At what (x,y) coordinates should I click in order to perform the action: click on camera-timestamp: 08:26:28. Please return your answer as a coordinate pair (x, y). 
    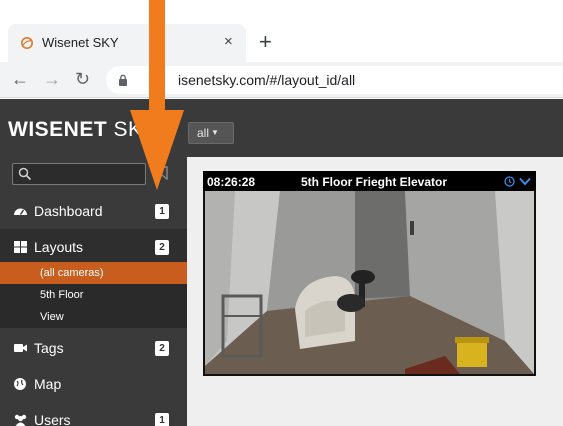
    Looking at the image, I should click on (231, 182).